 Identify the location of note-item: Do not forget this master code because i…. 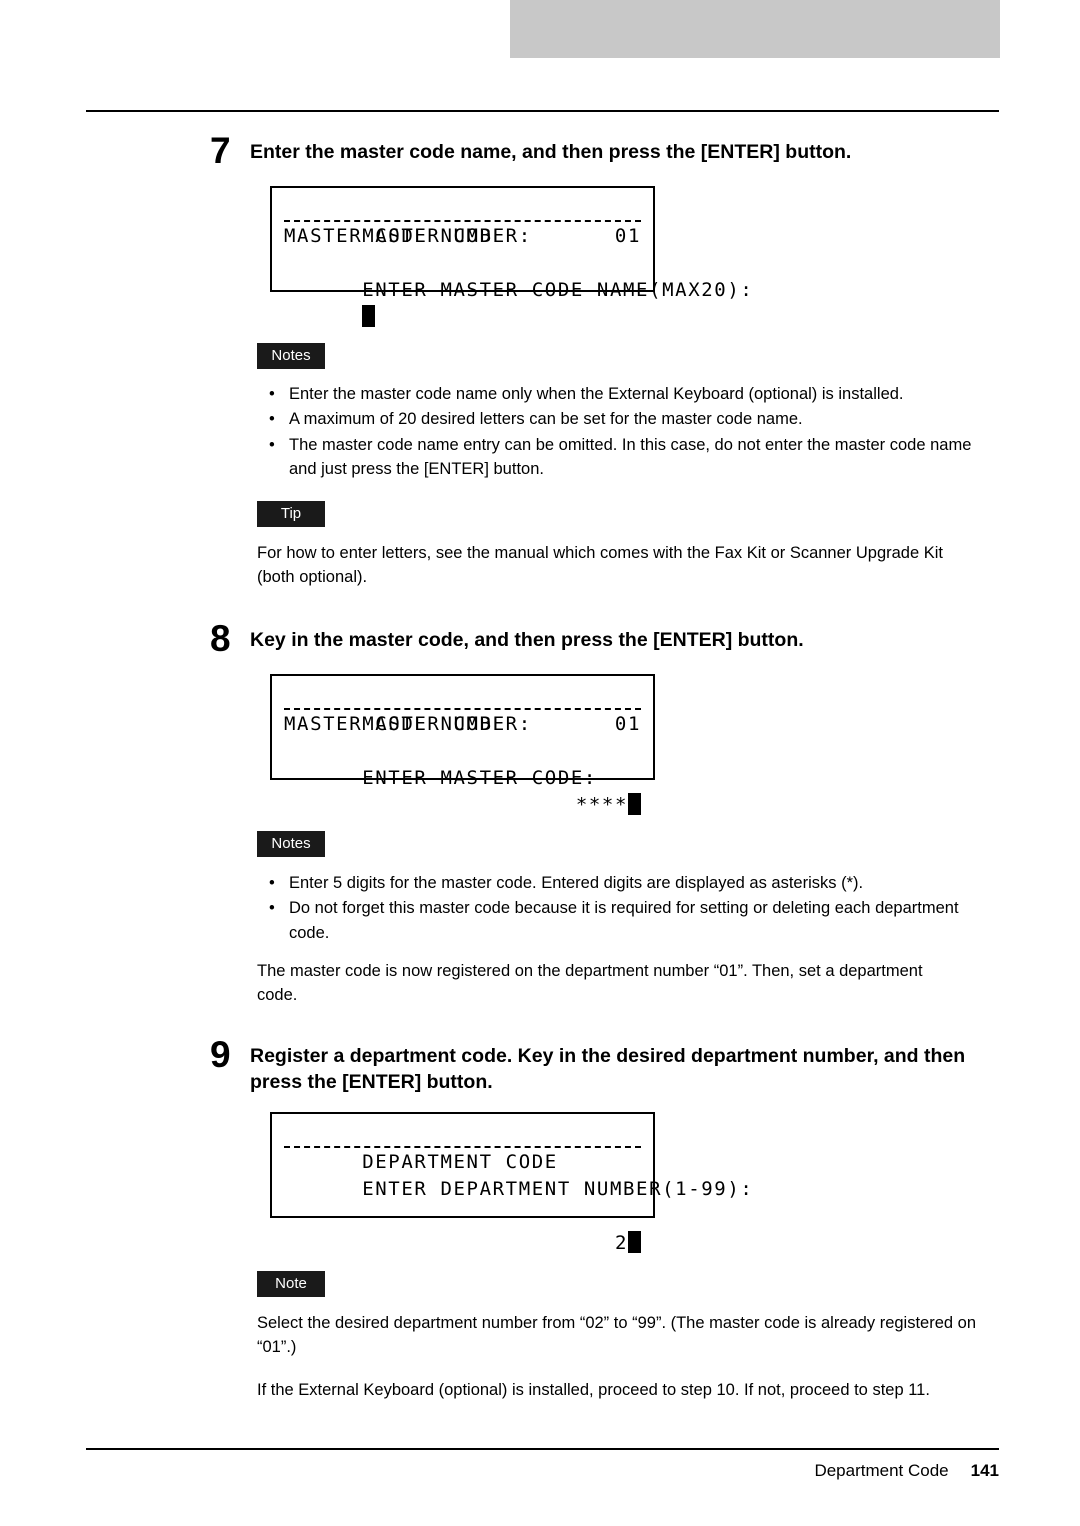
(627, 920).